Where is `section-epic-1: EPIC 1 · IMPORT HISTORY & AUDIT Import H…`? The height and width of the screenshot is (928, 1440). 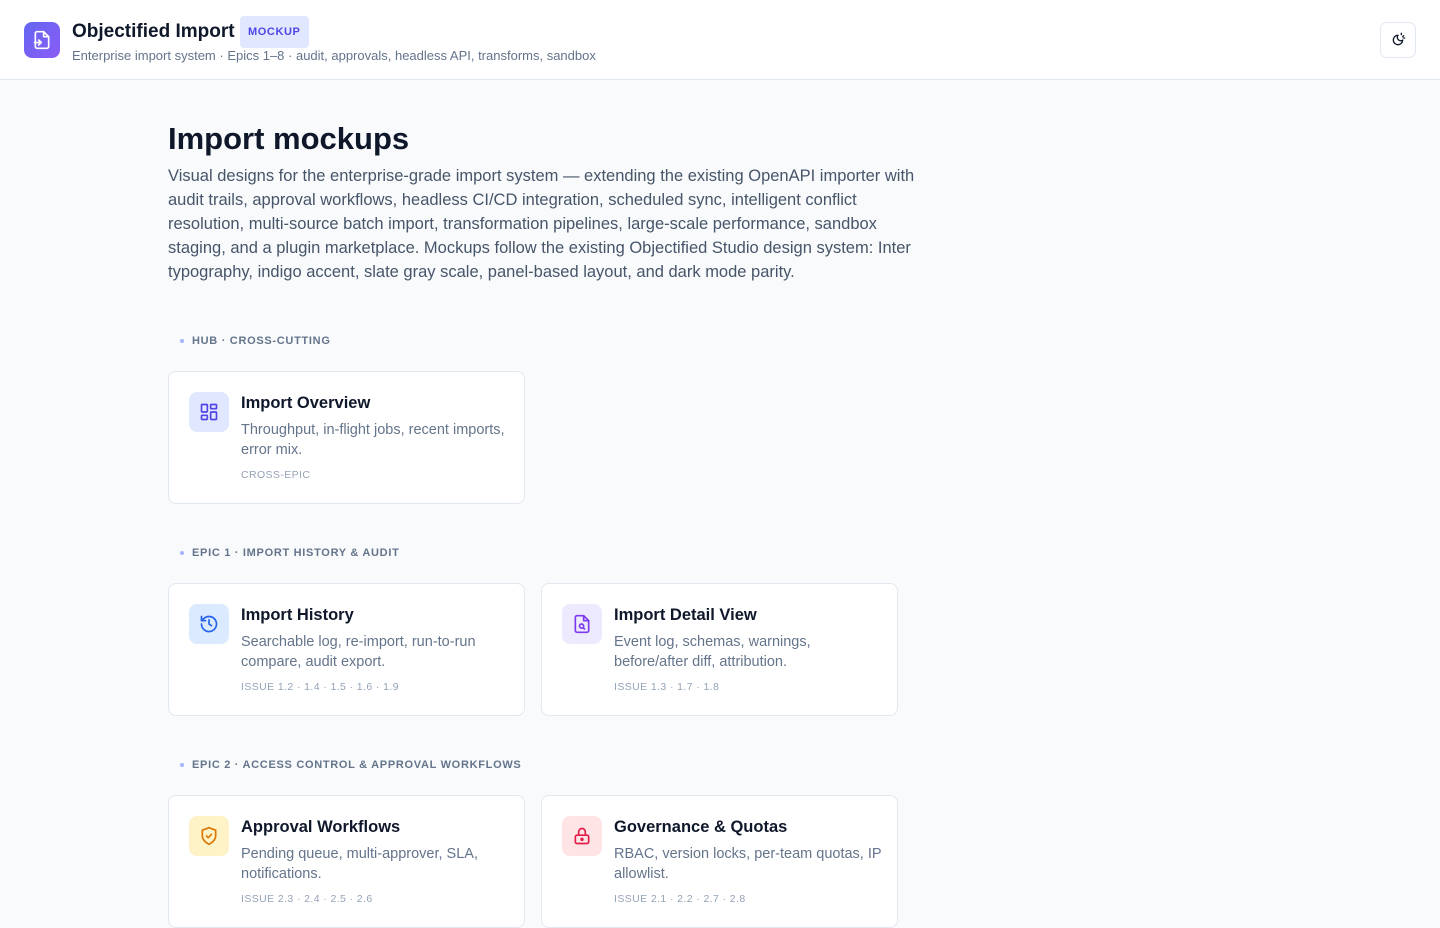 section-epic-1: EPIC 1 · IMPORT HISTORY & AUDIT Import H… is located at coordinates (533, 631).